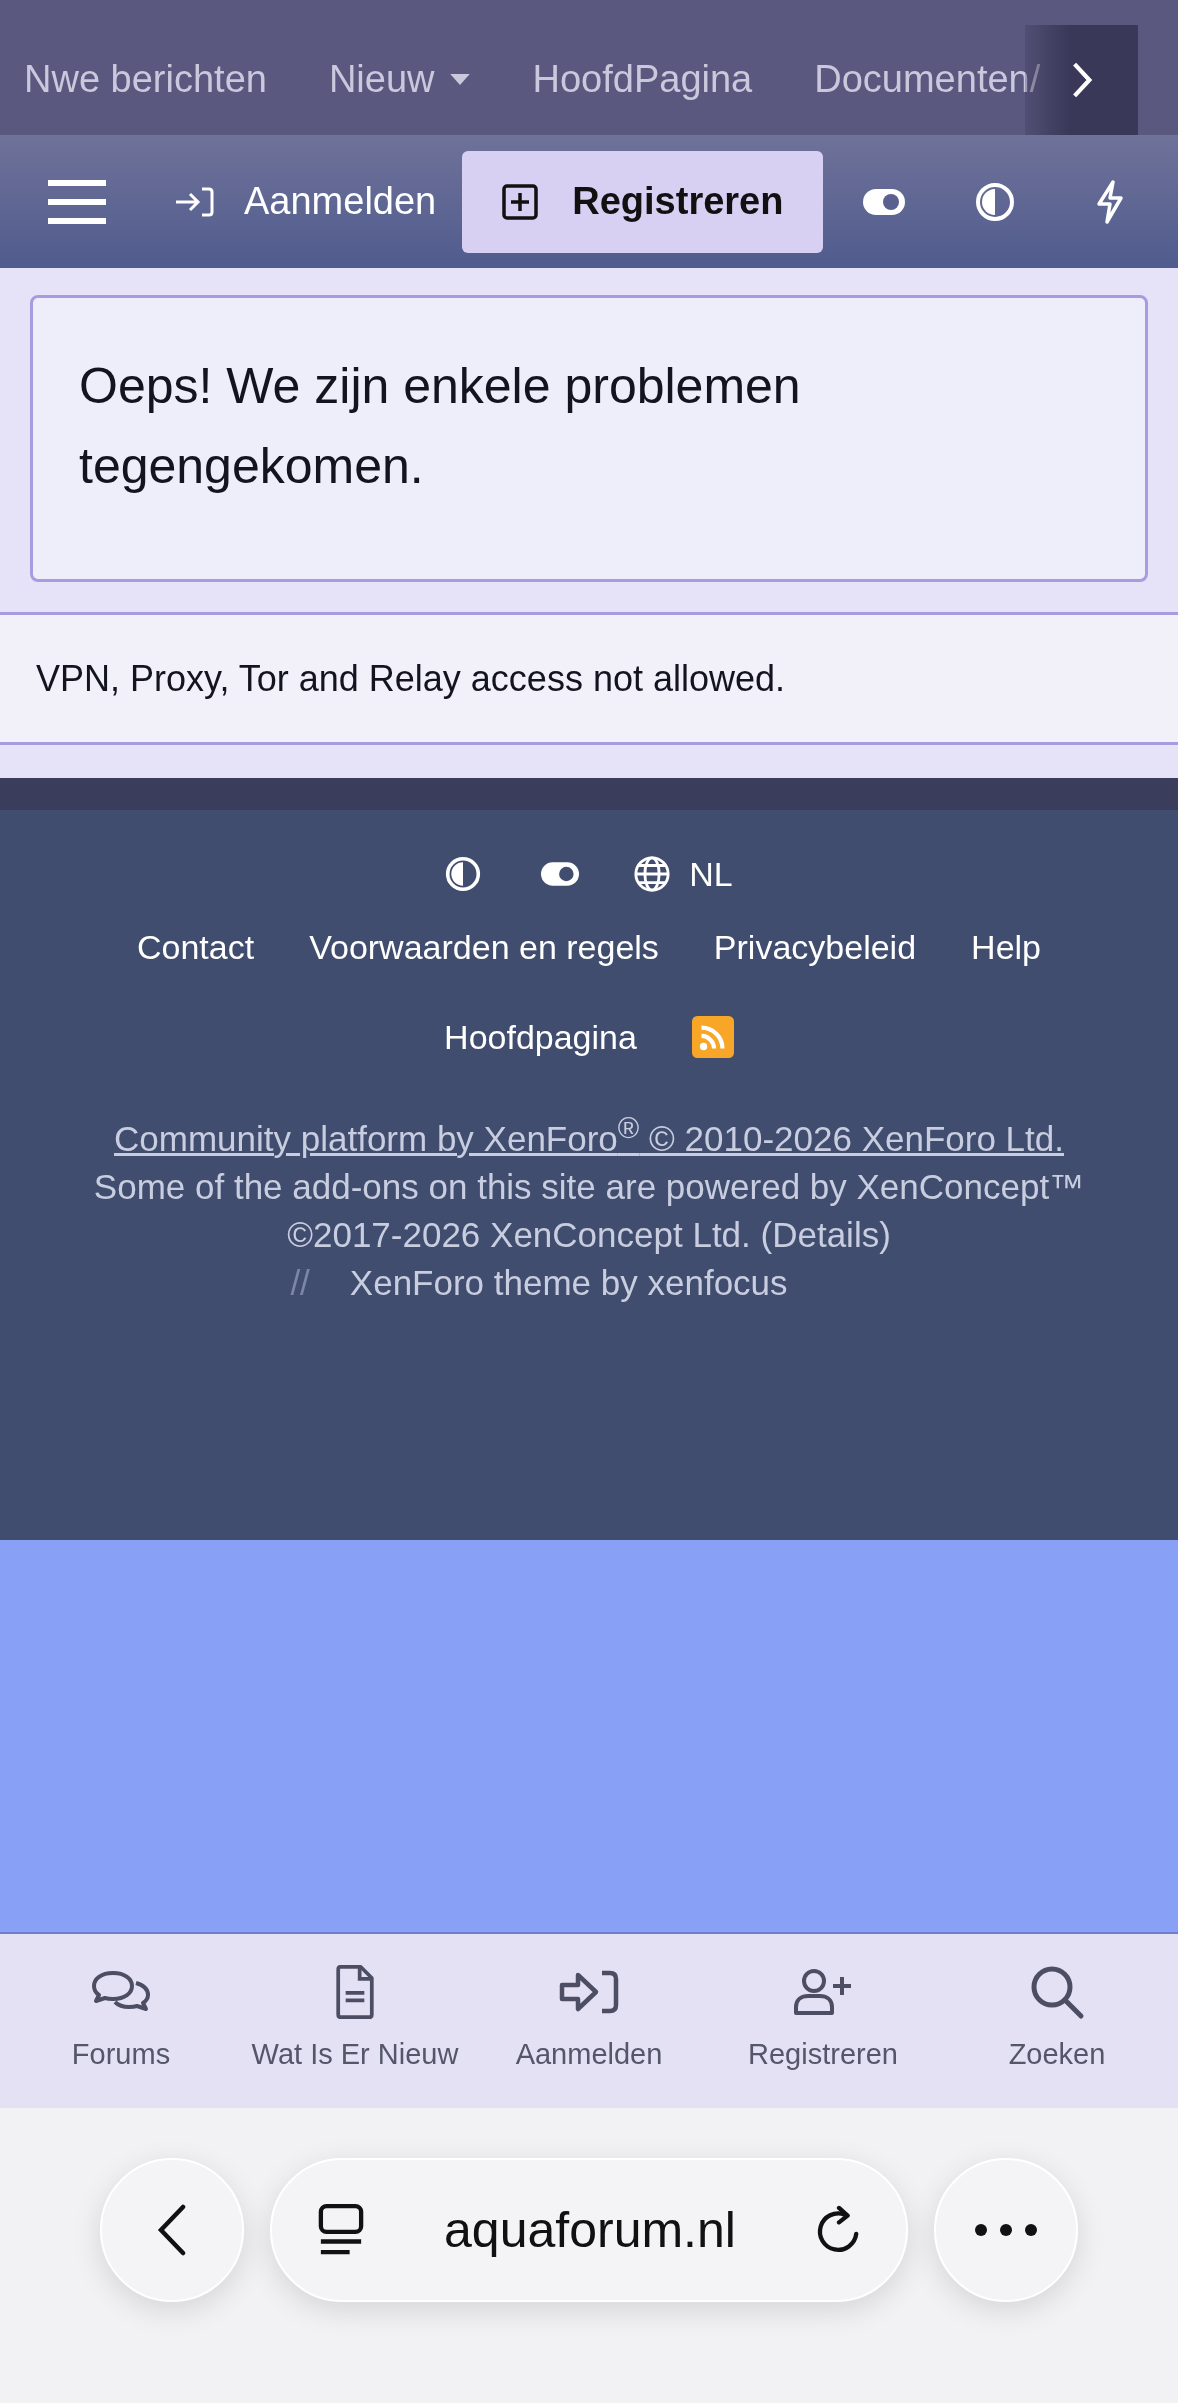 Image resolution: width=1178 pixels, height=2403 pixels. What do you see at coordinates (643, 201) in the screenshot?
I see `register-button: Registreren` at bounding box center [643, 201].